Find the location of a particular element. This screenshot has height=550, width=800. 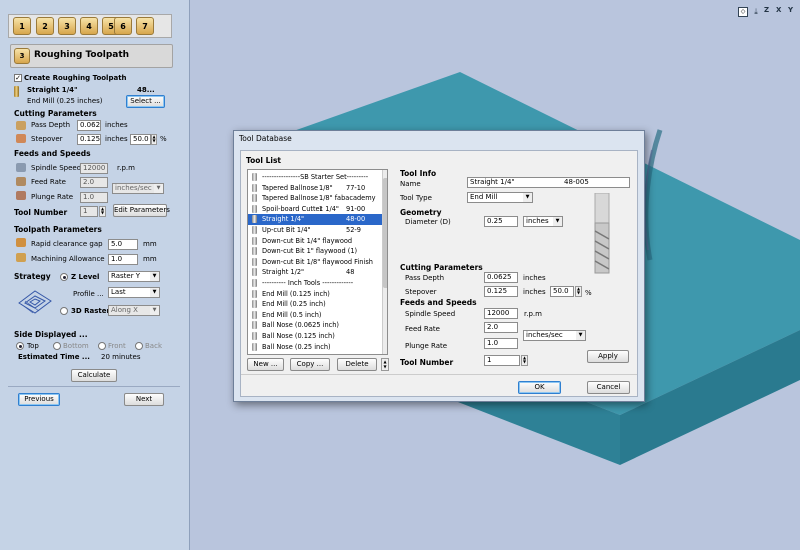

zlevel-radio is located at coordinates (64, 277).